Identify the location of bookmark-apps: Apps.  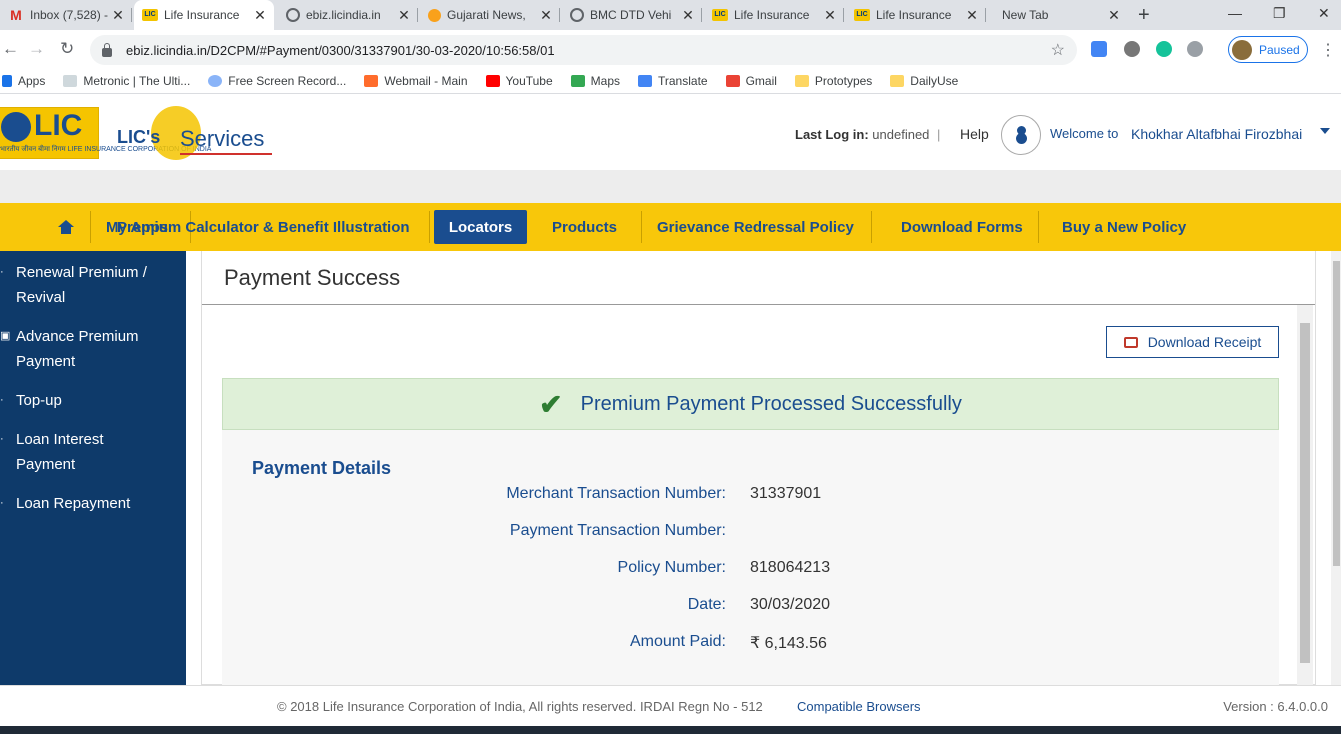
(23, 81).